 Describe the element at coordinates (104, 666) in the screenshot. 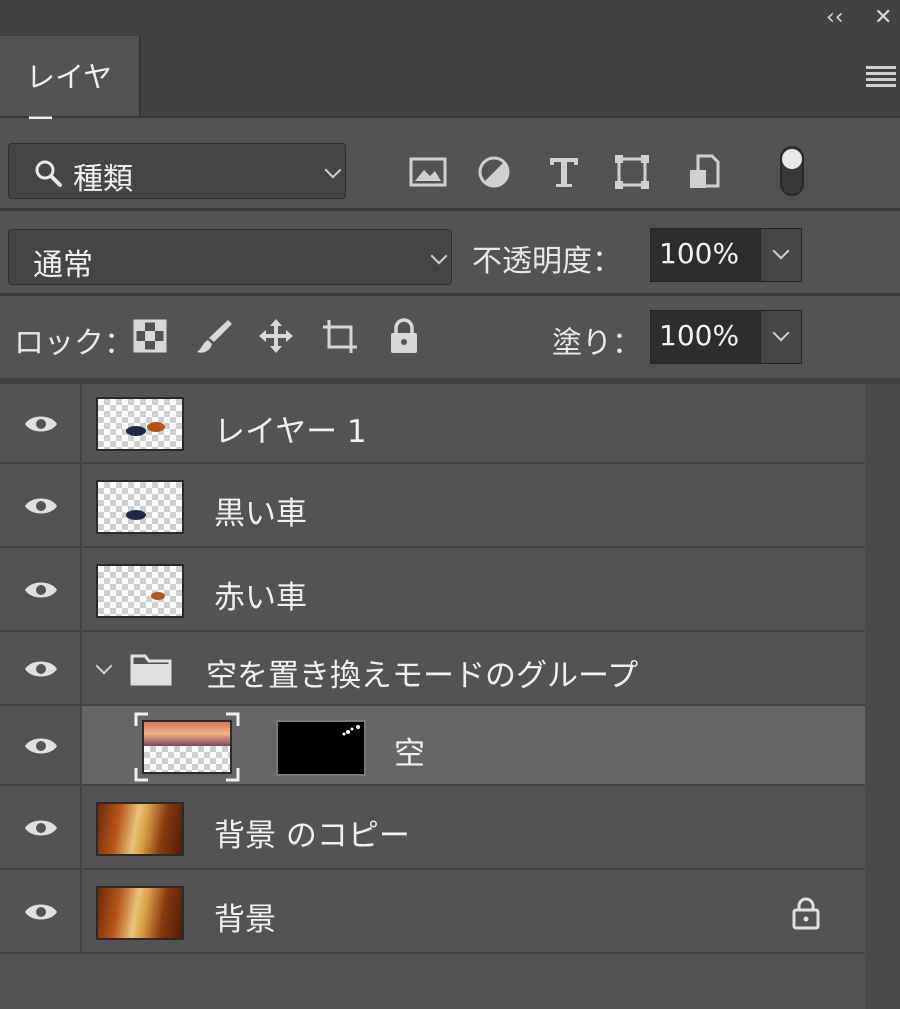

I see `group-expand-chevron-icon` at that location.